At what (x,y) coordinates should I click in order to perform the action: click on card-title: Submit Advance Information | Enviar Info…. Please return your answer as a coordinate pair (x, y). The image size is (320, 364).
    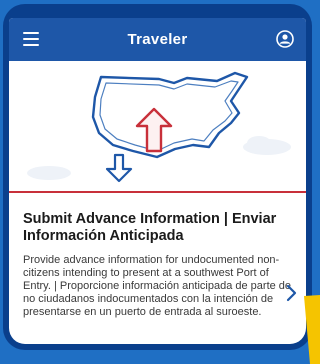
    Looking at the image, I should click on (150, 227).